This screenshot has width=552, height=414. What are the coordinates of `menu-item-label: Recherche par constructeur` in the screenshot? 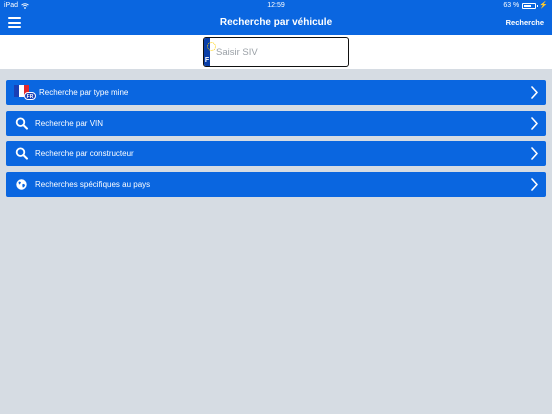 It's located at (84, 153).